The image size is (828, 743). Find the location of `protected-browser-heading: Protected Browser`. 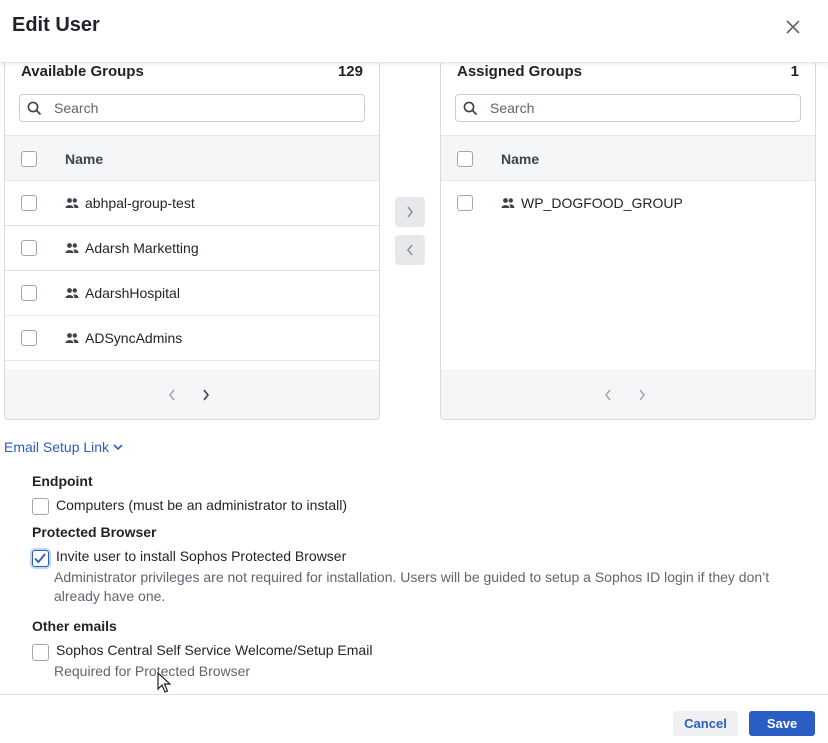

protected-browser-heading: Protected Browser is located at coordinates (94, 532).